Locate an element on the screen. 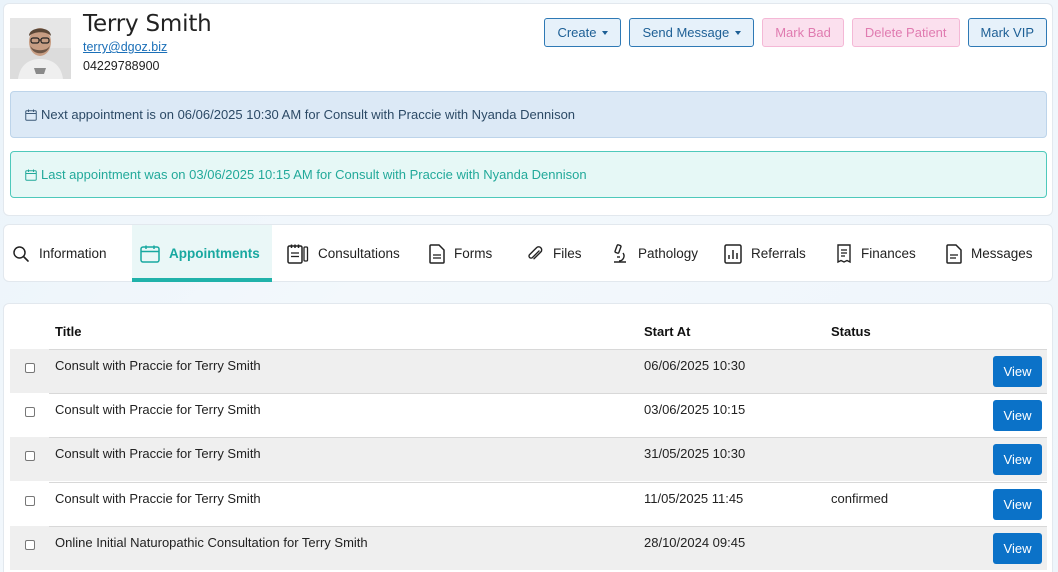  tab-pathology-label: Pathology is located at coordinates (668, 253).